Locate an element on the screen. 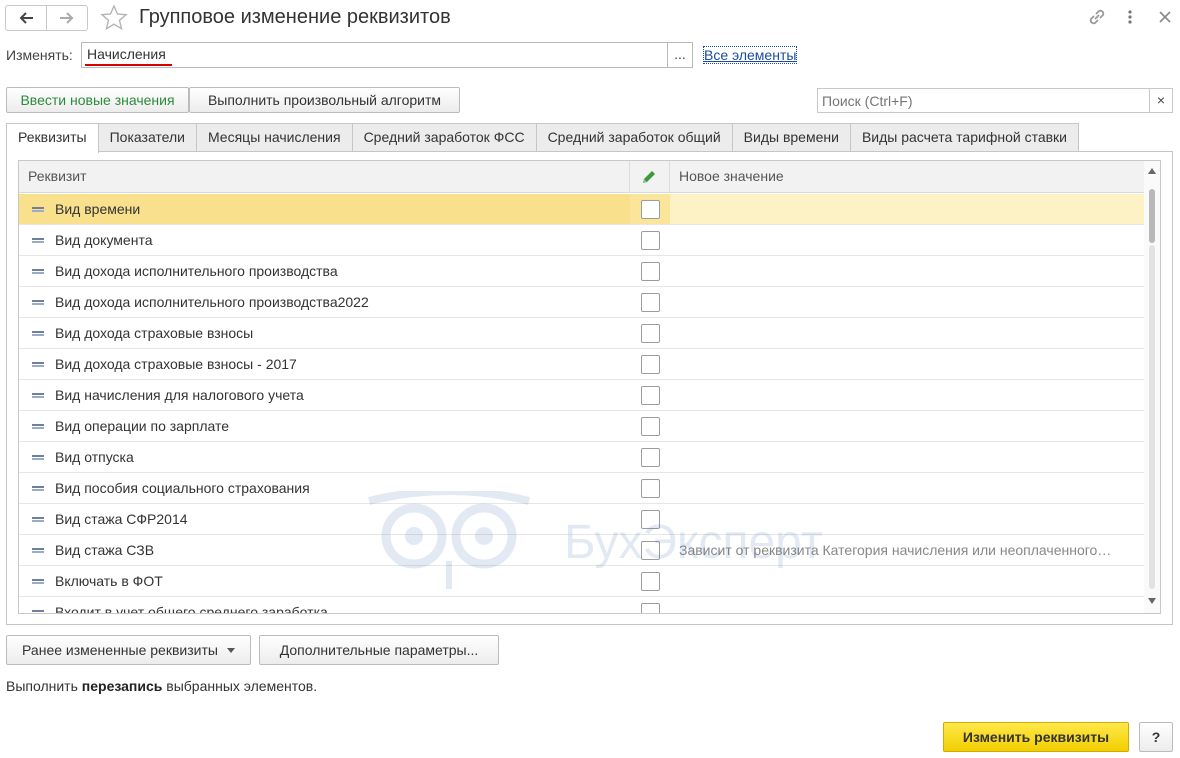  table-row: Вид дохода страховые взносы is located at coordinates (581, 333).